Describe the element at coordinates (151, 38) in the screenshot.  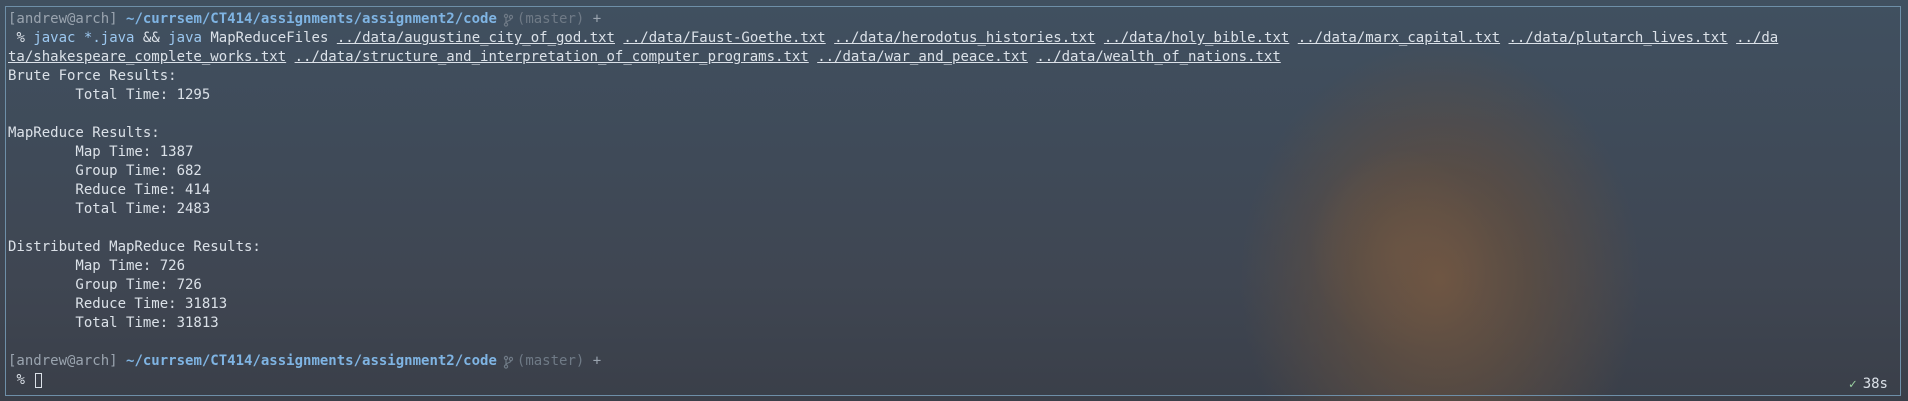
I see `command-amp: &&` at that location.